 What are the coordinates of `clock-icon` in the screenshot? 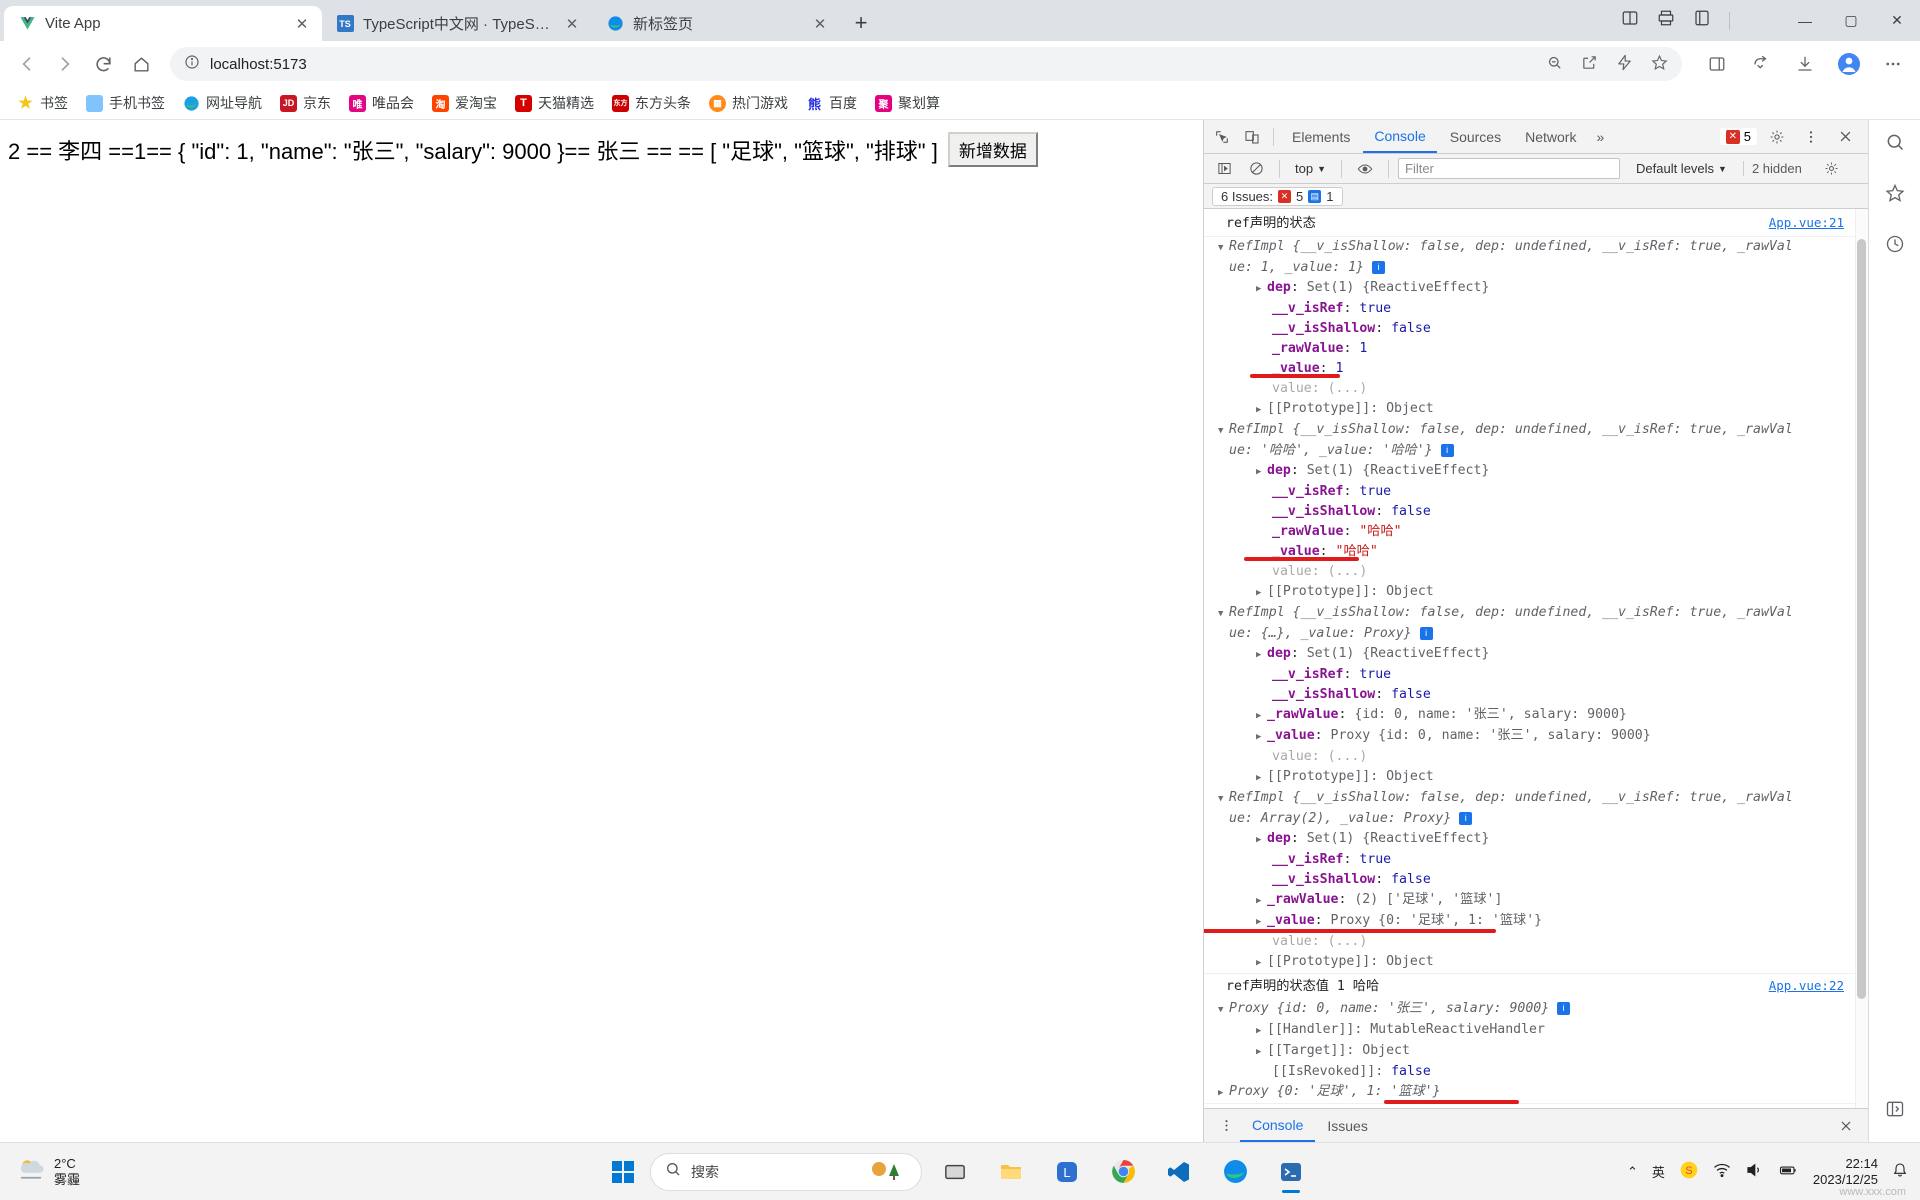 It's located at (1895, 246).